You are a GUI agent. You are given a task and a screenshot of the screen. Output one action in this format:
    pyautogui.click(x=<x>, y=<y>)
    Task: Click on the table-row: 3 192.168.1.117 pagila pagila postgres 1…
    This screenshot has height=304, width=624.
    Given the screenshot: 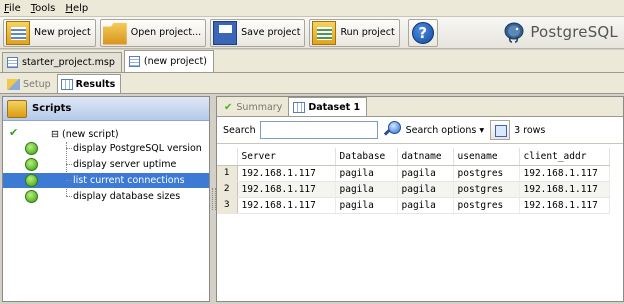 What is the action you would take?
    pyautogui.click(x=413, y=205)
    